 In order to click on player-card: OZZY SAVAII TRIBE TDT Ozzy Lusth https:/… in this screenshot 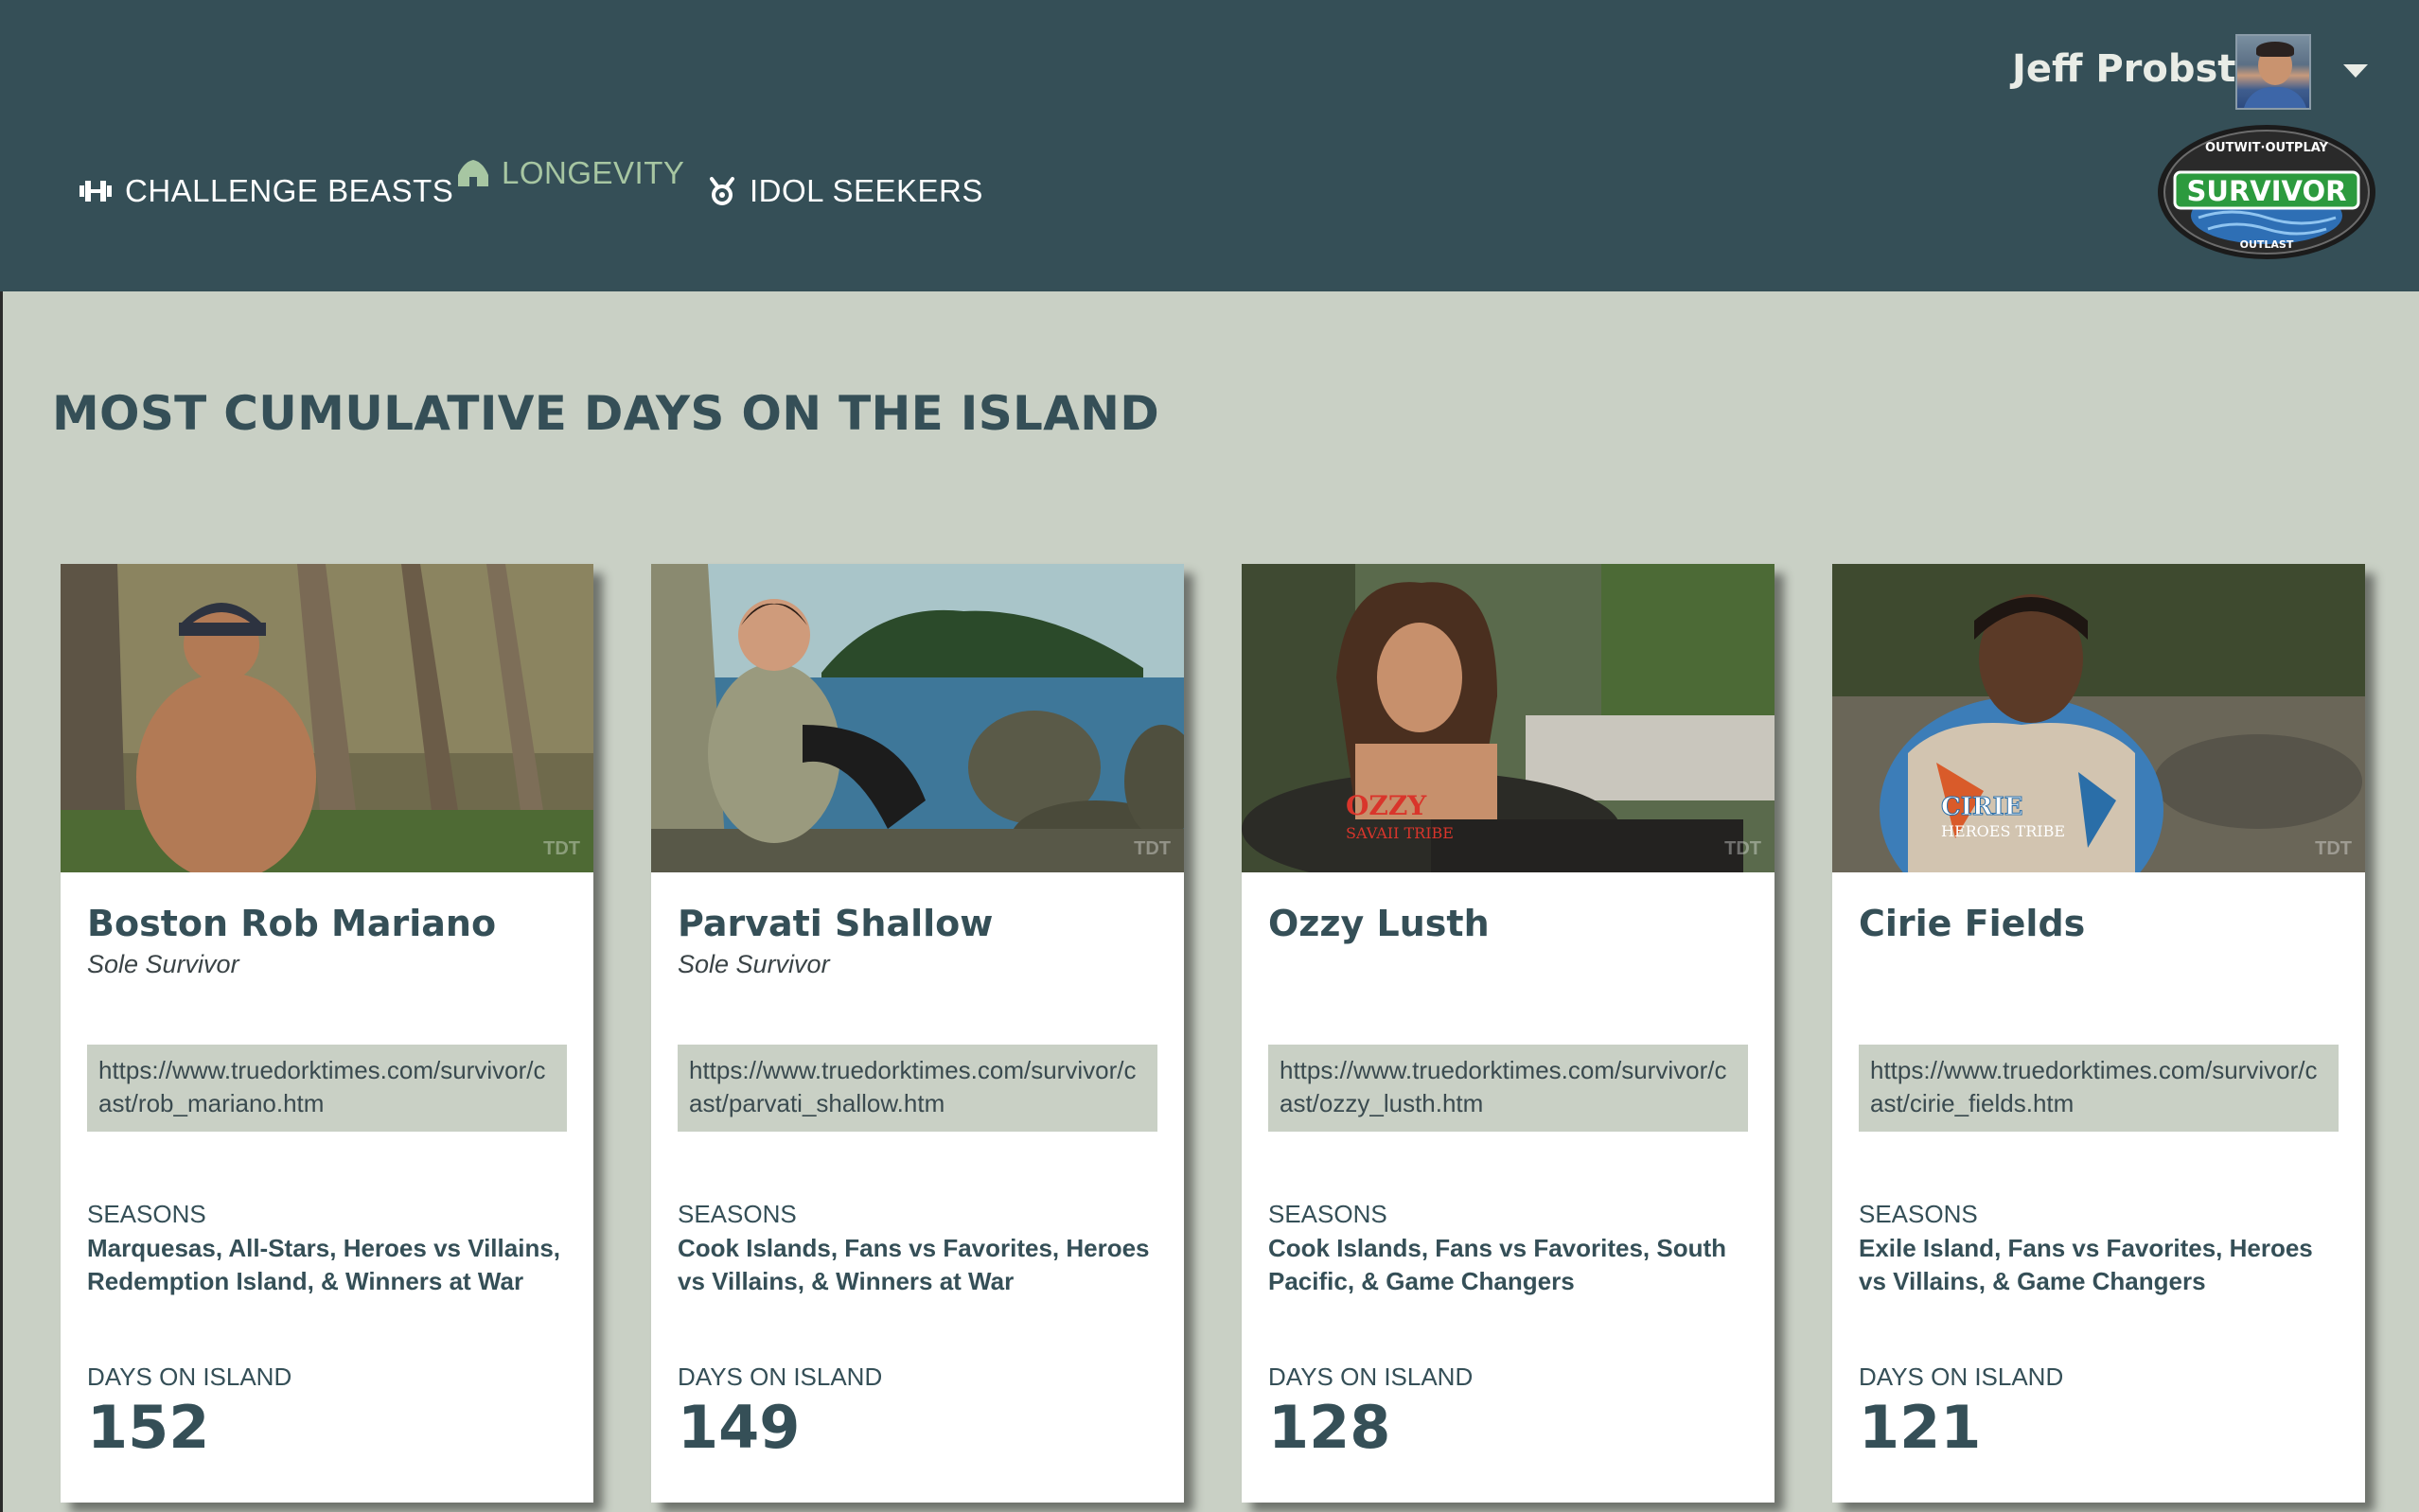, I will do `click(1508, 1034)`.